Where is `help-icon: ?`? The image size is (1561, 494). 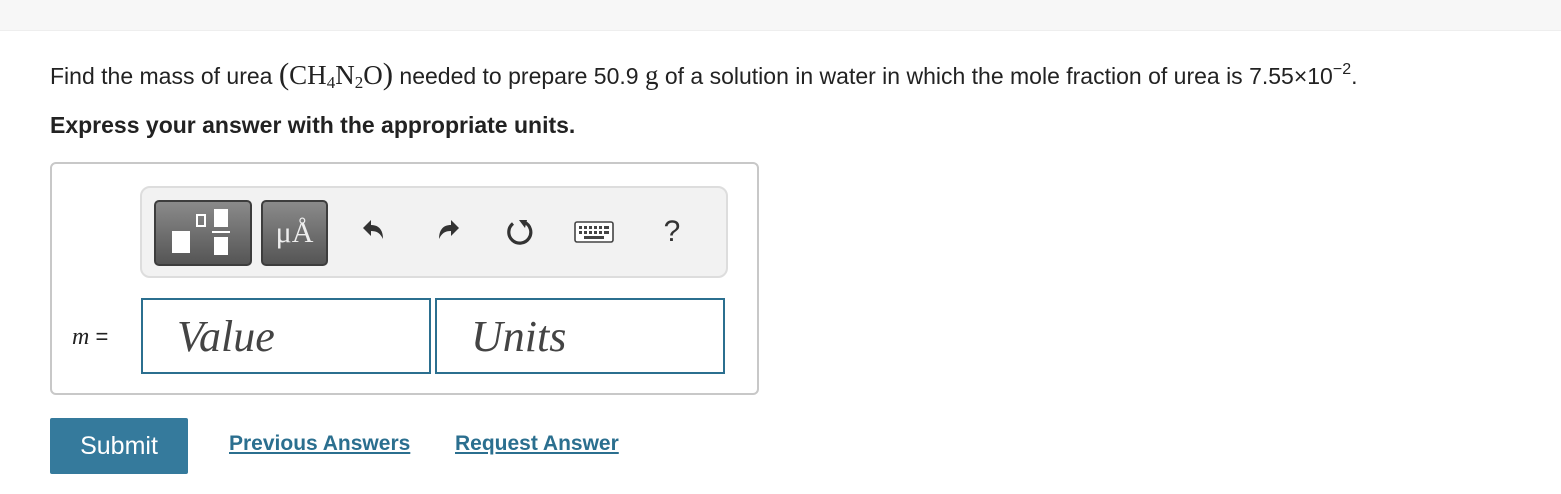 help-icon: ? is located at coordinates (672, 231).